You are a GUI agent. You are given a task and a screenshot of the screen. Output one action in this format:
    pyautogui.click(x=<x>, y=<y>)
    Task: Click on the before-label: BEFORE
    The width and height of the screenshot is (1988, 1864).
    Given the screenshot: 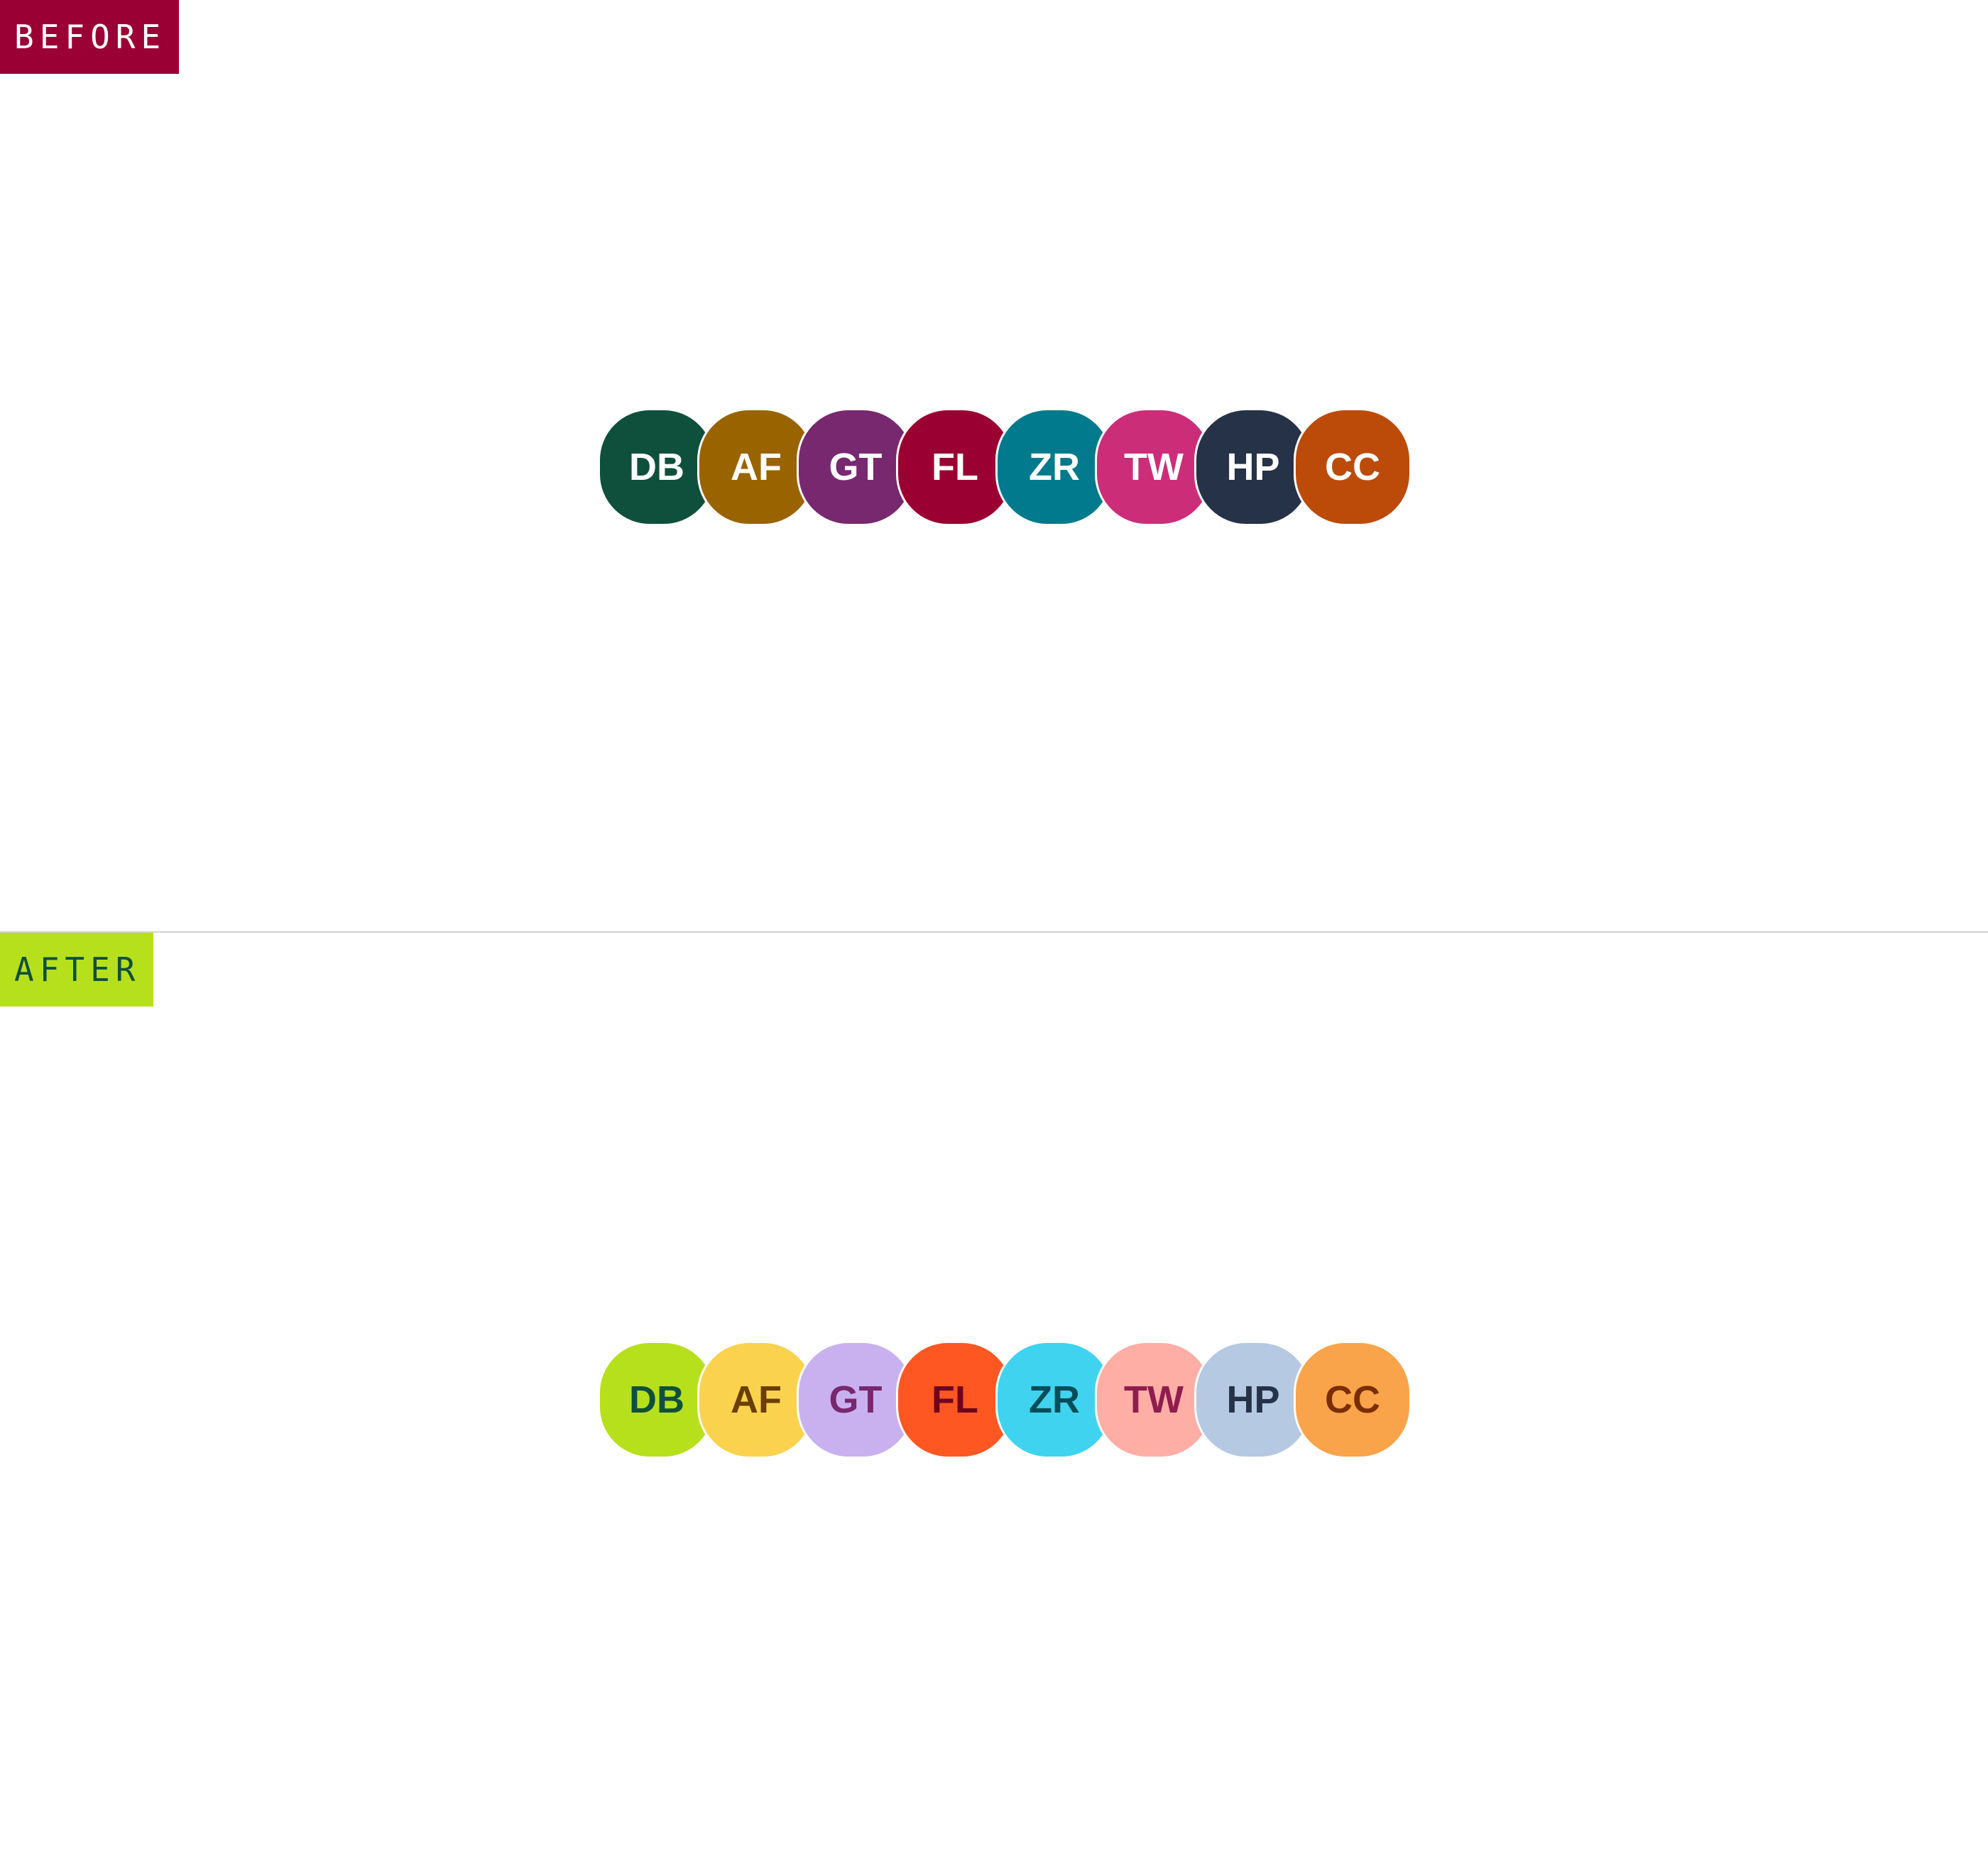 What is the action you would take?
    pyautogui.click(x=90, y=37)
    